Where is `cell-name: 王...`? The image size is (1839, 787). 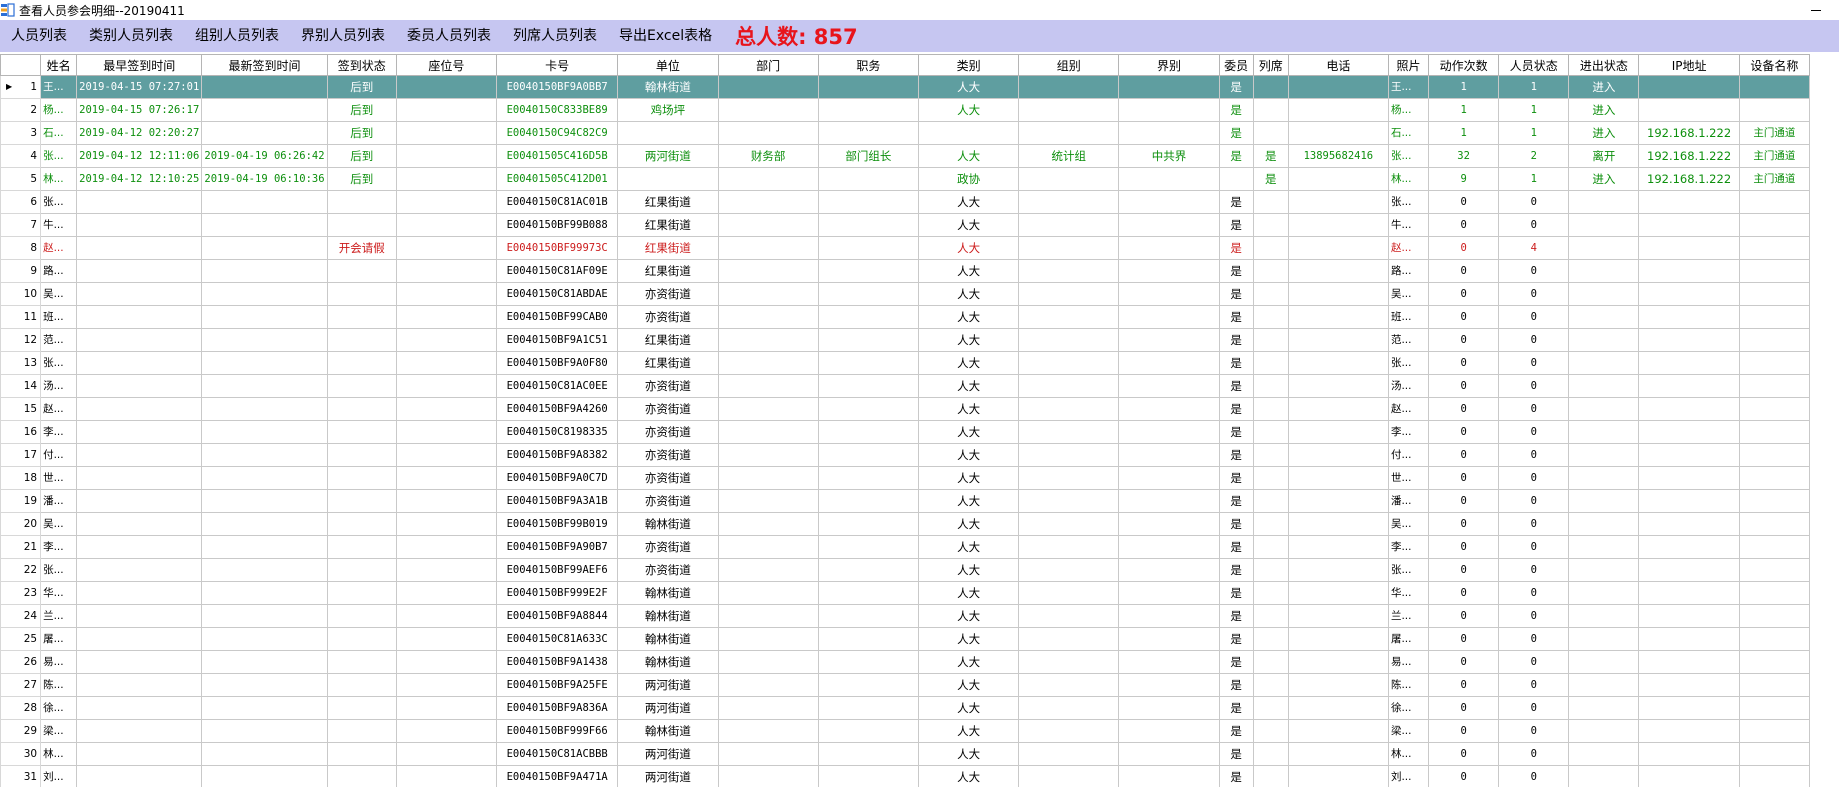 cell-name: 王... is located at coordinates (59, 87).